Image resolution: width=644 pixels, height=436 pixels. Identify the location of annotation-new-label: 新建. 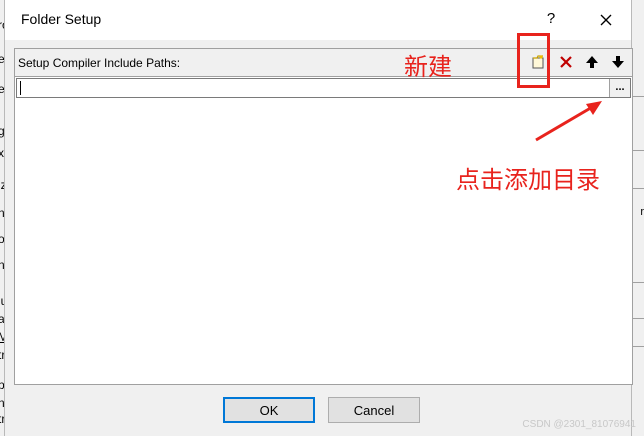
(428, 67).